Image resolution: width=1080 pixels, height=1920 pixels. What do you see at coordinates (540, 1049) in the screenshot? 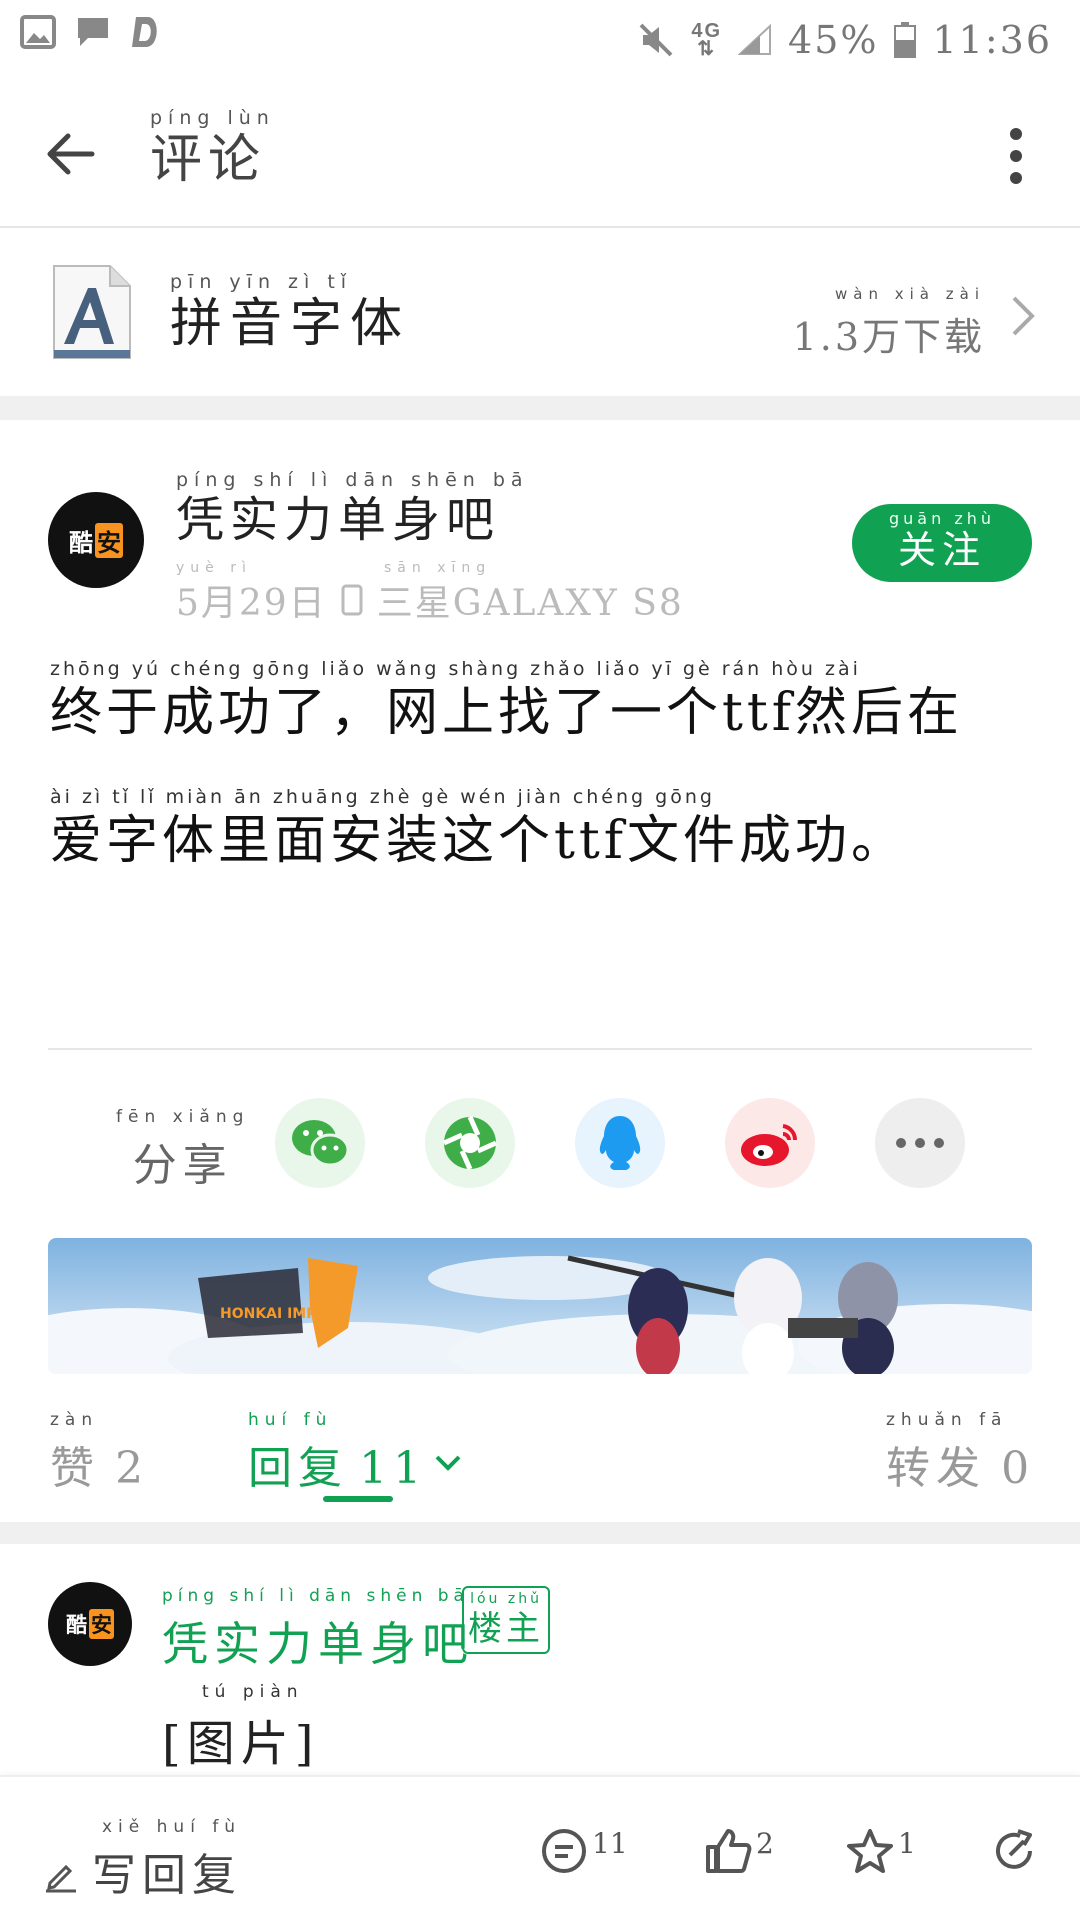
I see `content-divider` at bounding box center [540, 1049].